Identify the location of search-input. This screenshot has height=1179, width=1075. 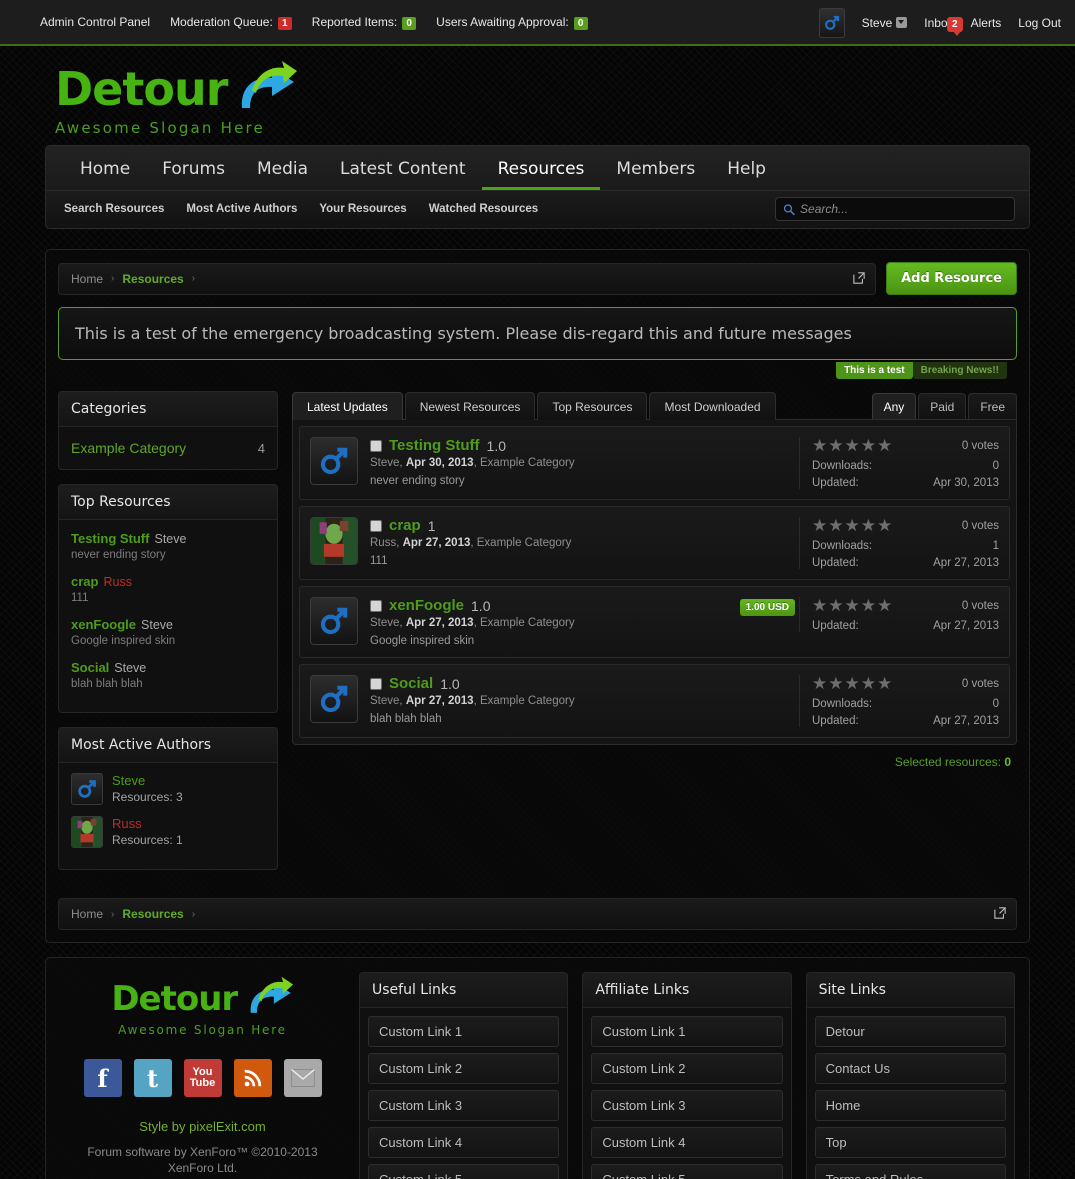
(903, 209).